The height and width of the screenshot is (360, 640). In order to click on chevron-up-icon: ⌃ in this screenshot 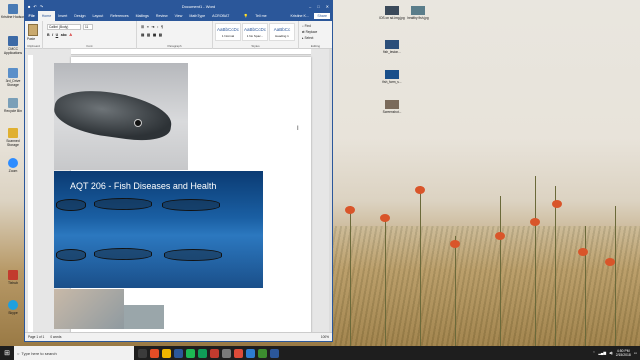, I will do `click(593, 353)`.